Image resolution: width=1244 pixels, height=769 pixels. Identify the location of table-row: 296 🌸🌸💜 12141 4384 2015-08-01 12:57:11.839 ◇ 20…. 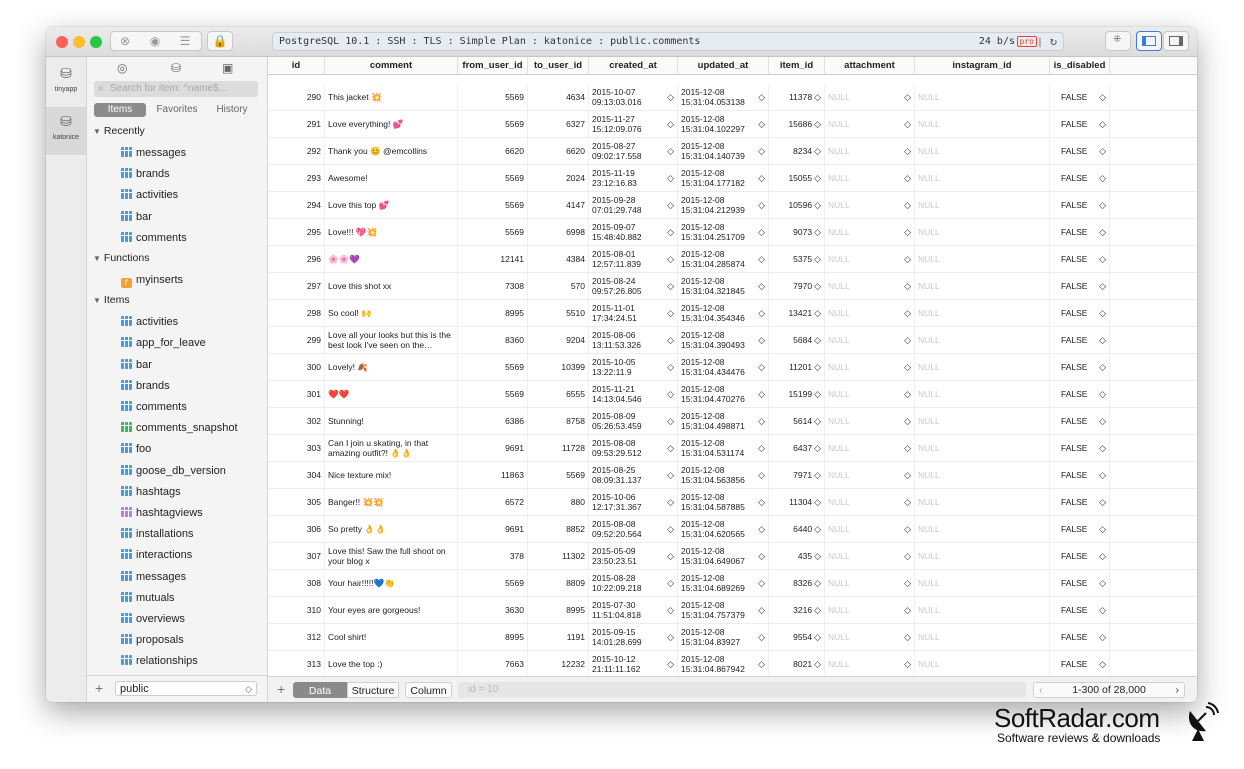
(732, 259).